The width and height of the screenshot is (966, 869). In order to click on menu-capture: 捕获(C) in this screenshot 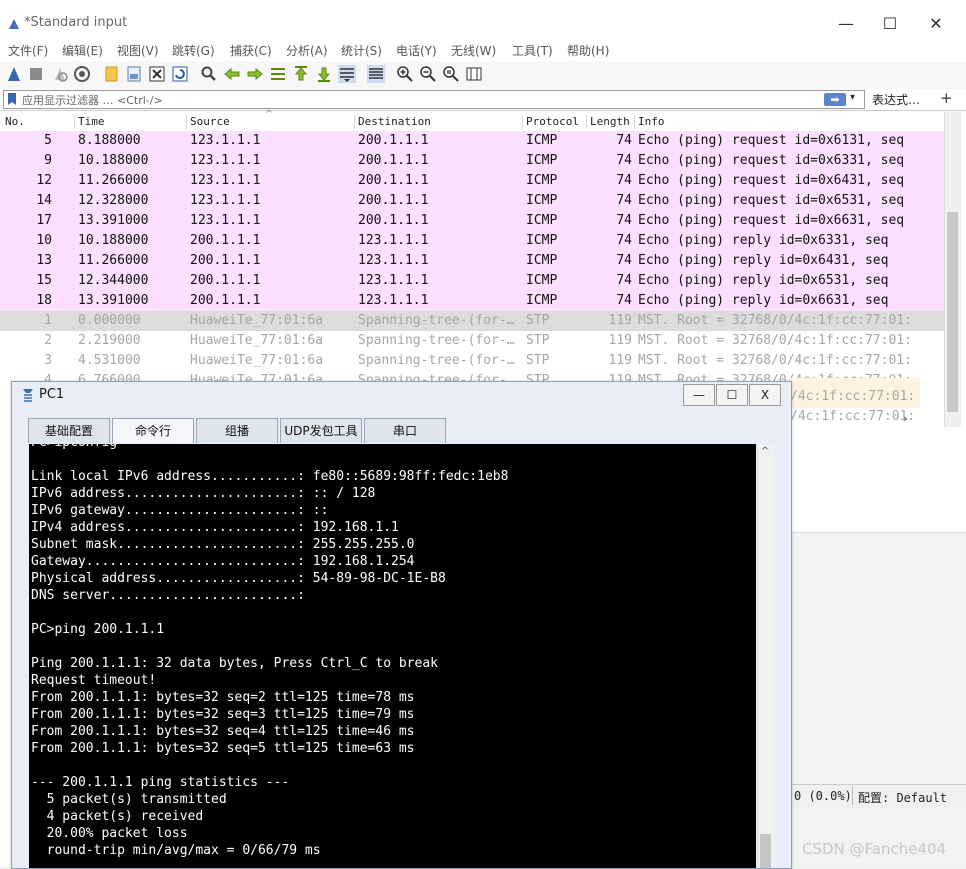, I will do `click(251, 50)`.